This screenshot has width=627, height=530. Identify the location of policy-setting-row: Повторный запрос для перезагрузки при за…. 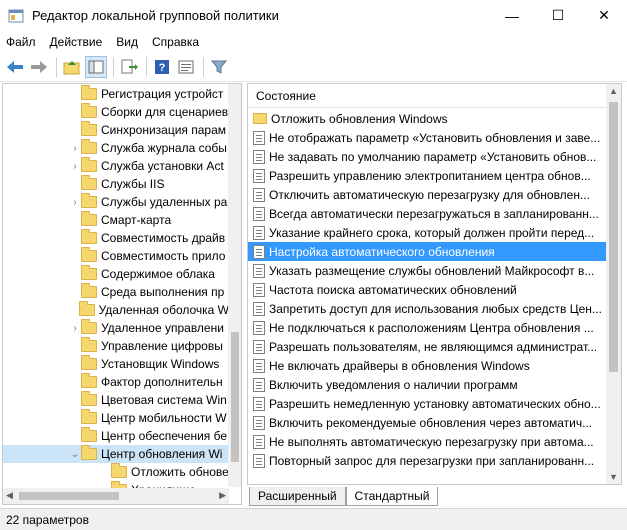
(428, 460).